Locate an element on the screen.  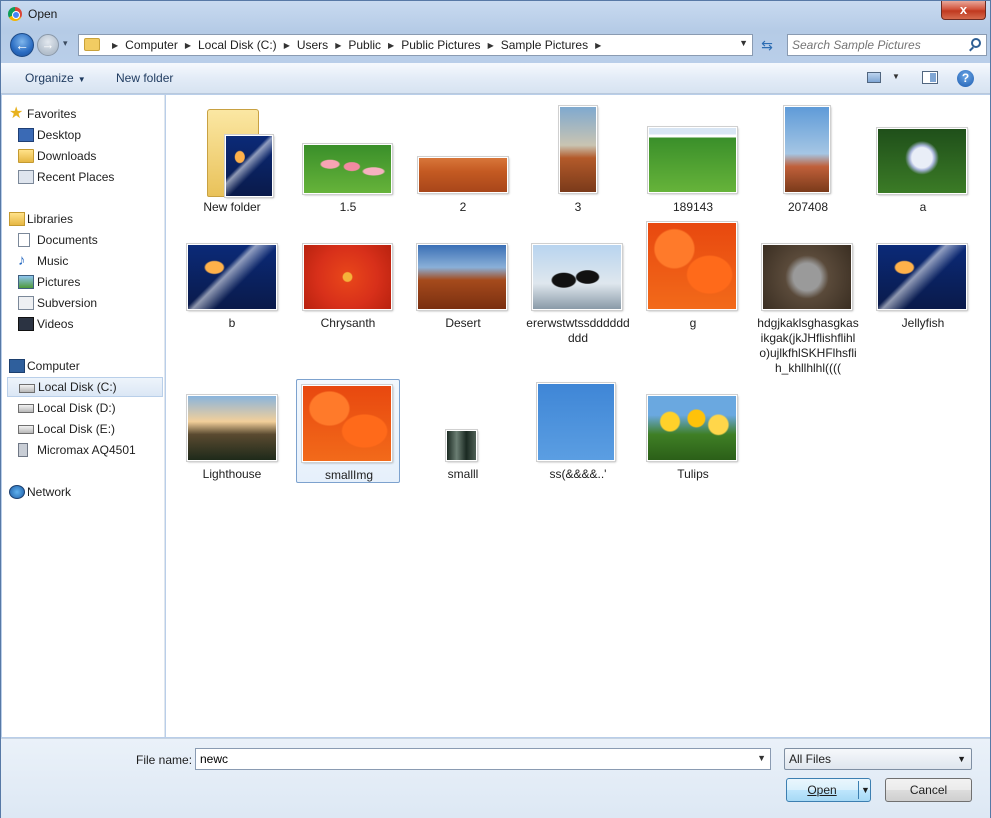
breadcrumb-public: Public is located at coordinates (364, 45).